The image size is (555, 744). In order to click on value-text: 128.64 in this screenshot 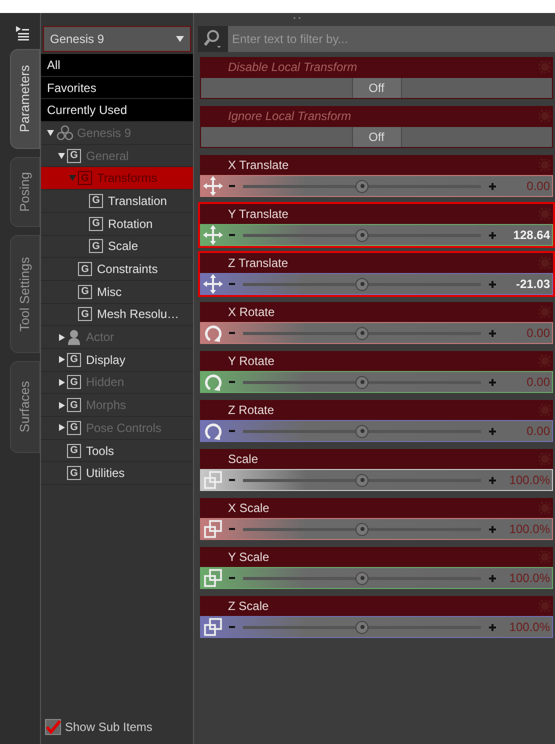, I will do `click(531, 235)`.